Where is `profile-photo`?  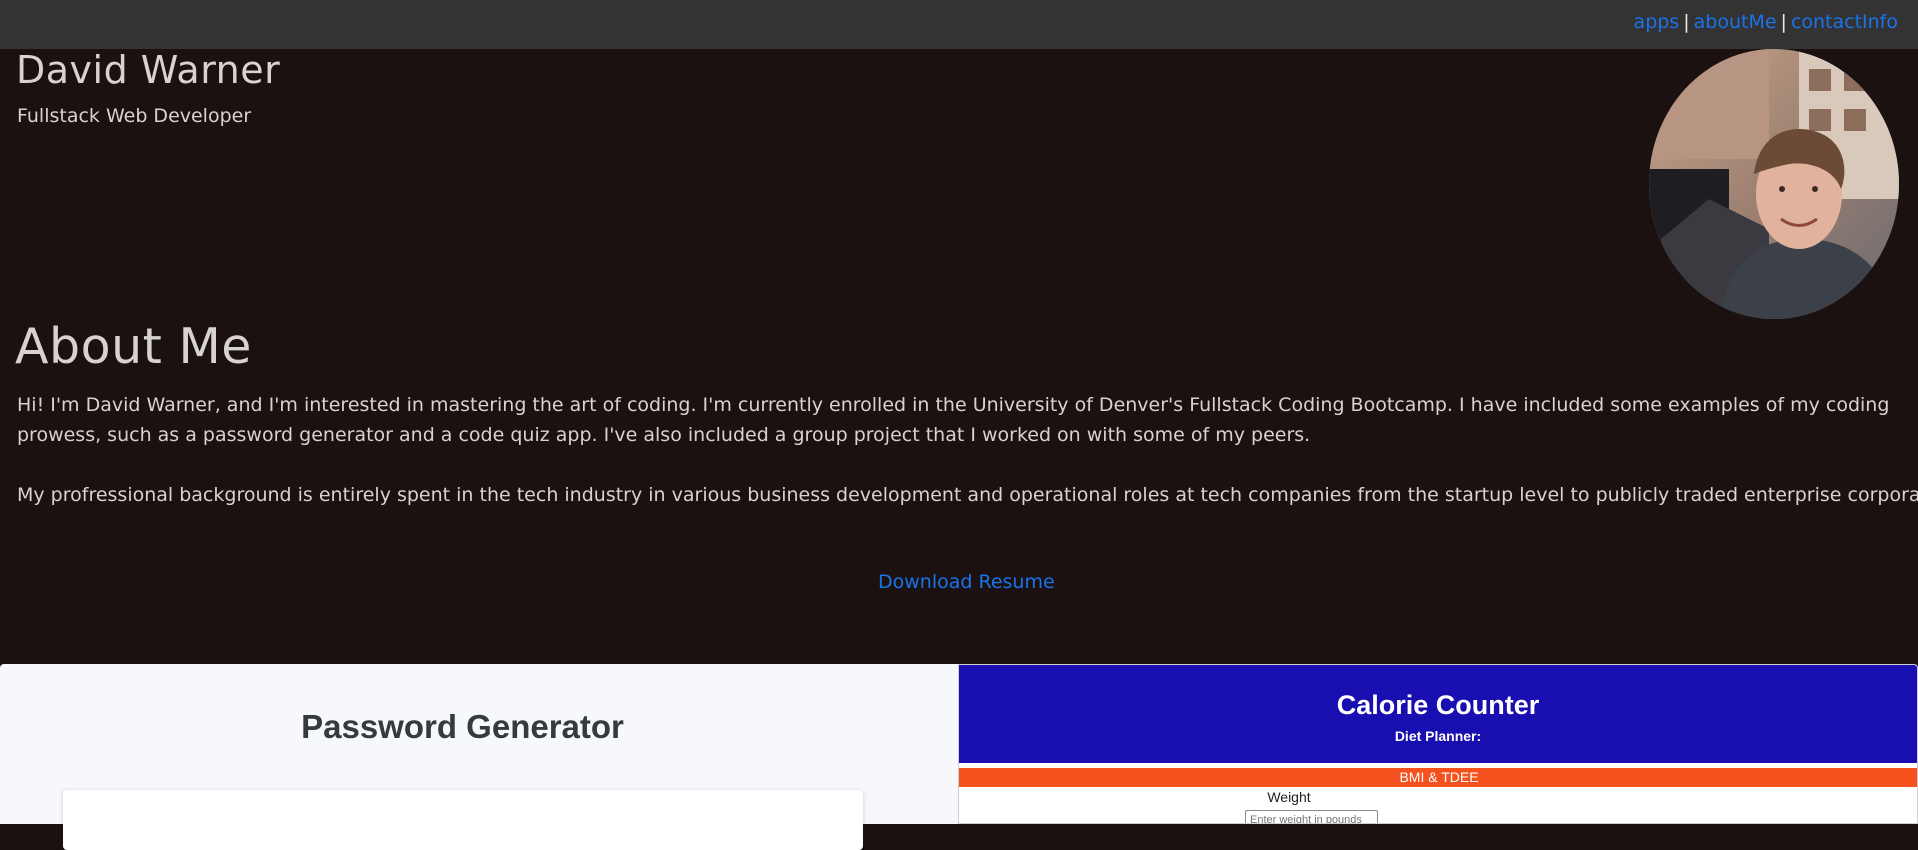 profile-photo is located at coordinates (1774, 184).